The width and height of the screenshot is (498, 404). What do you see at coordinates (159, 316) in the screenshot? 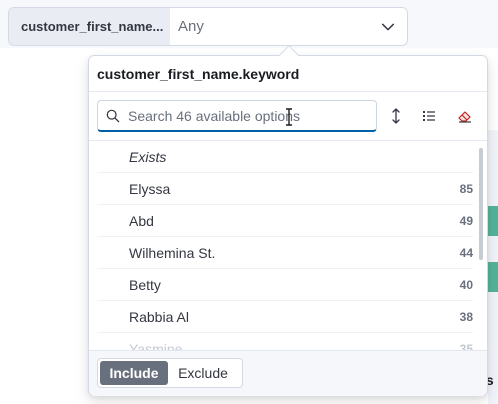
I see `option-label: Rabbia Al` at bounding box center [159, 316].